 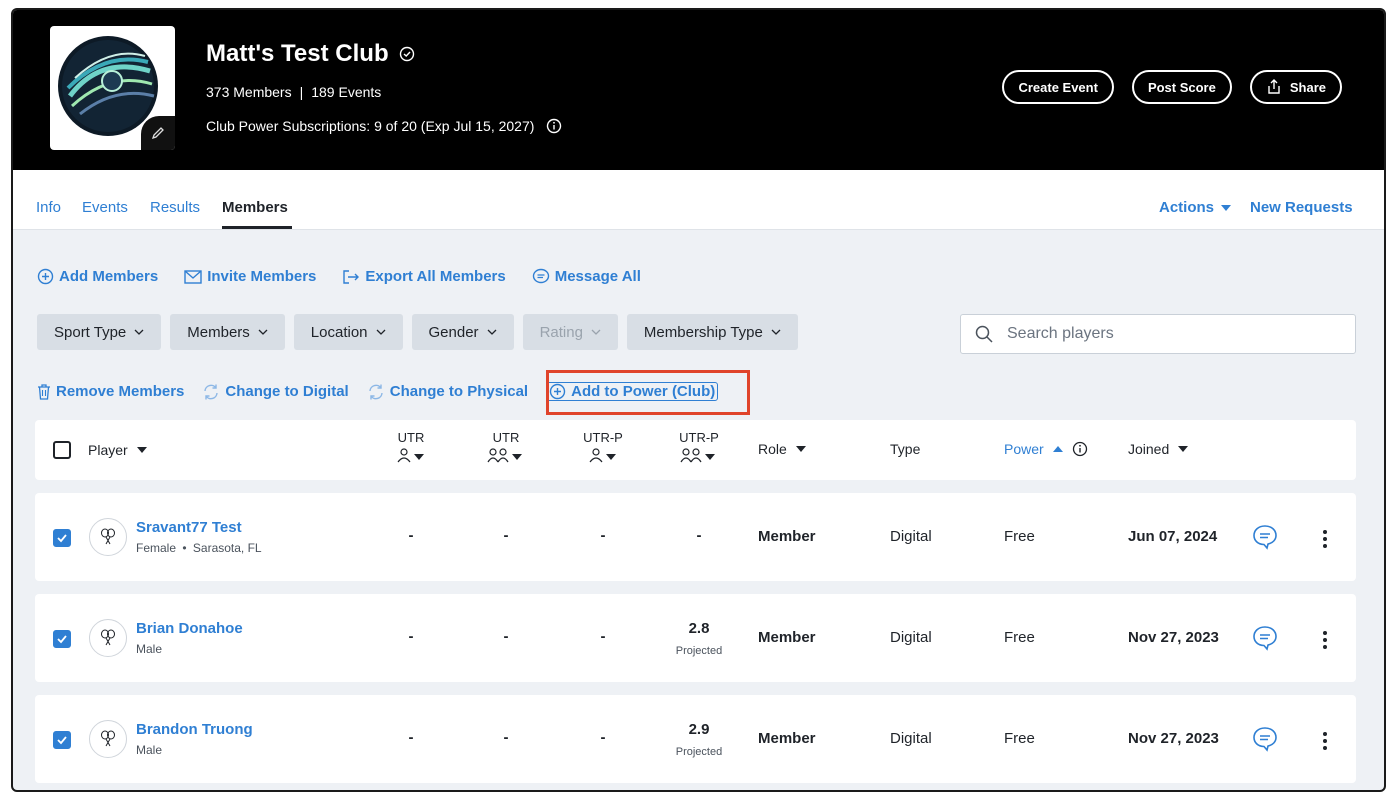 I want to click on select-all-checkbox, so click(x=62, y=450).